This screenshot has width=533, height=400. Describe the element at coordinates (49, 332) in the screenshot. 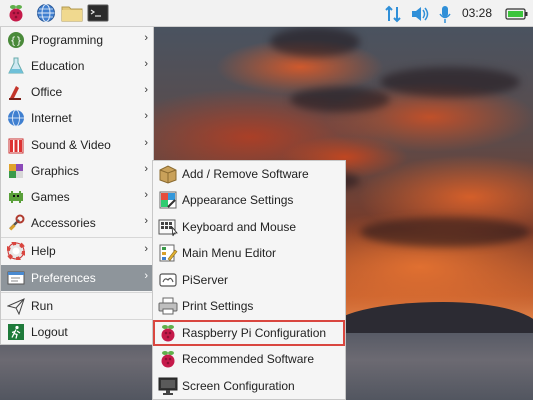

I see `menu-item-label: Logout` at that location.